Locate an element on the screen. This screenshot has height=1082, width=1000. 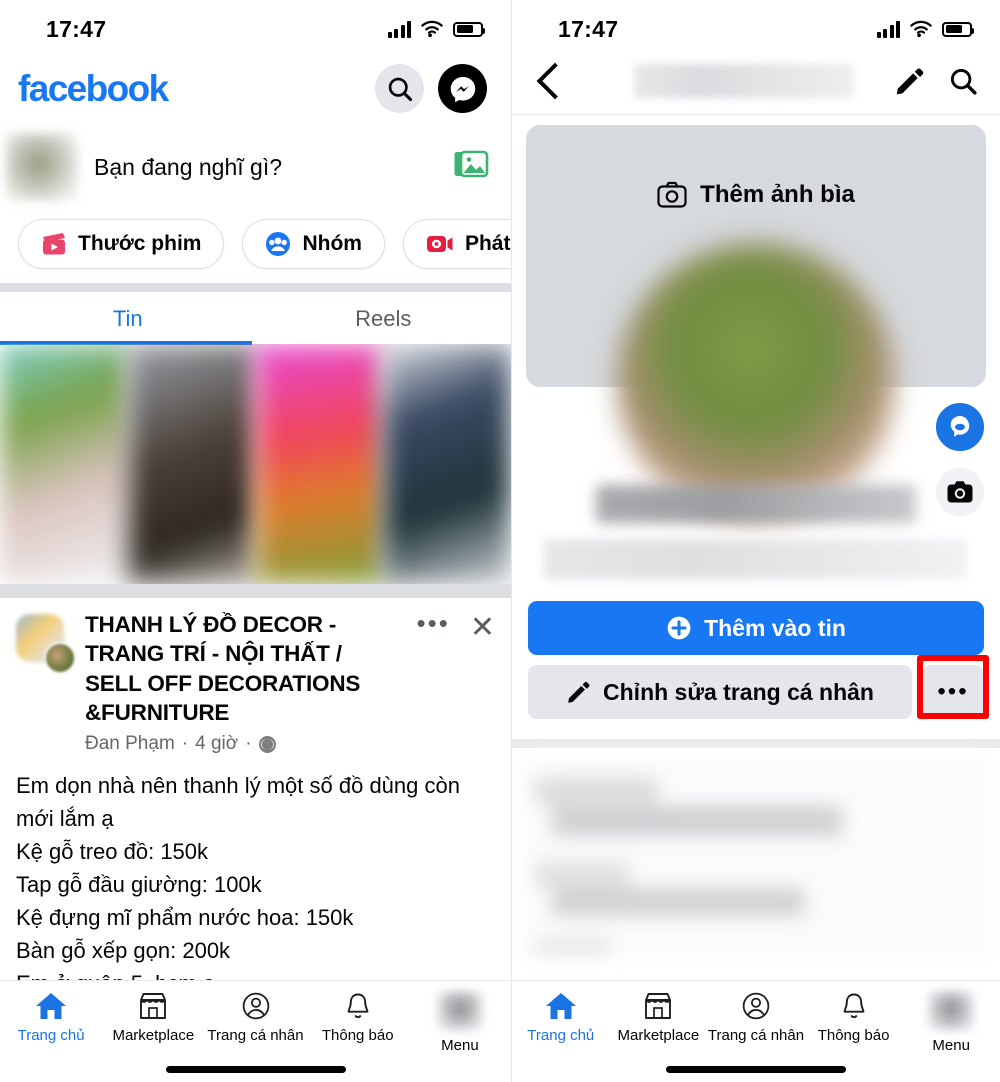
edit-profile-label: Chỉnh sửa trang cá nhân is located at coordinates (738, 691).